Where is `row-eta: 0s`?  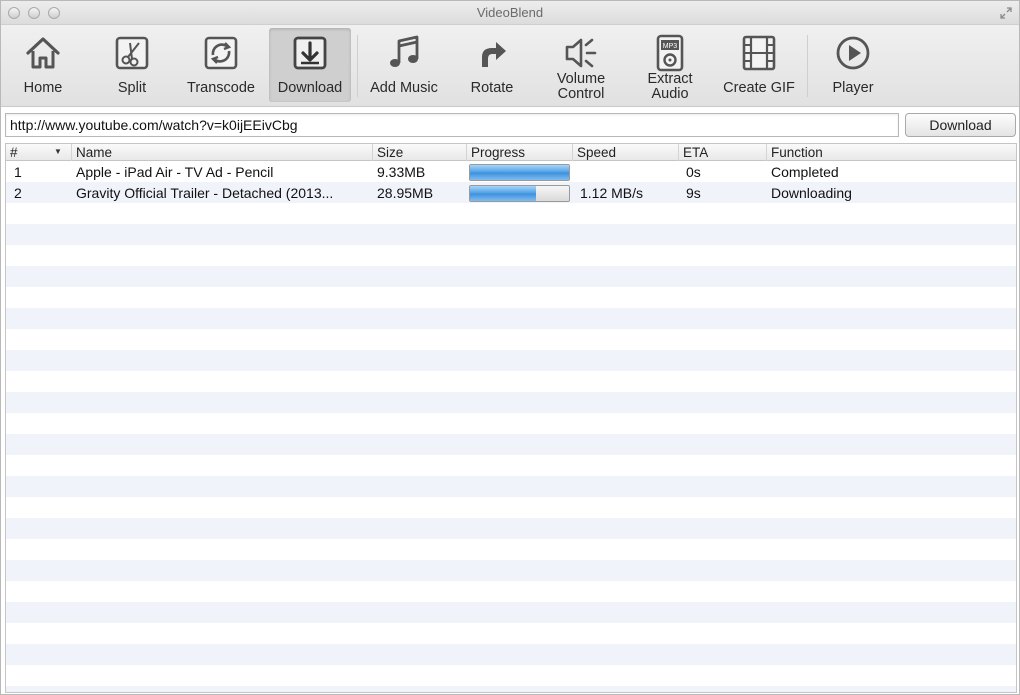 row-eta: 0s is located at coordinates (693, 172).